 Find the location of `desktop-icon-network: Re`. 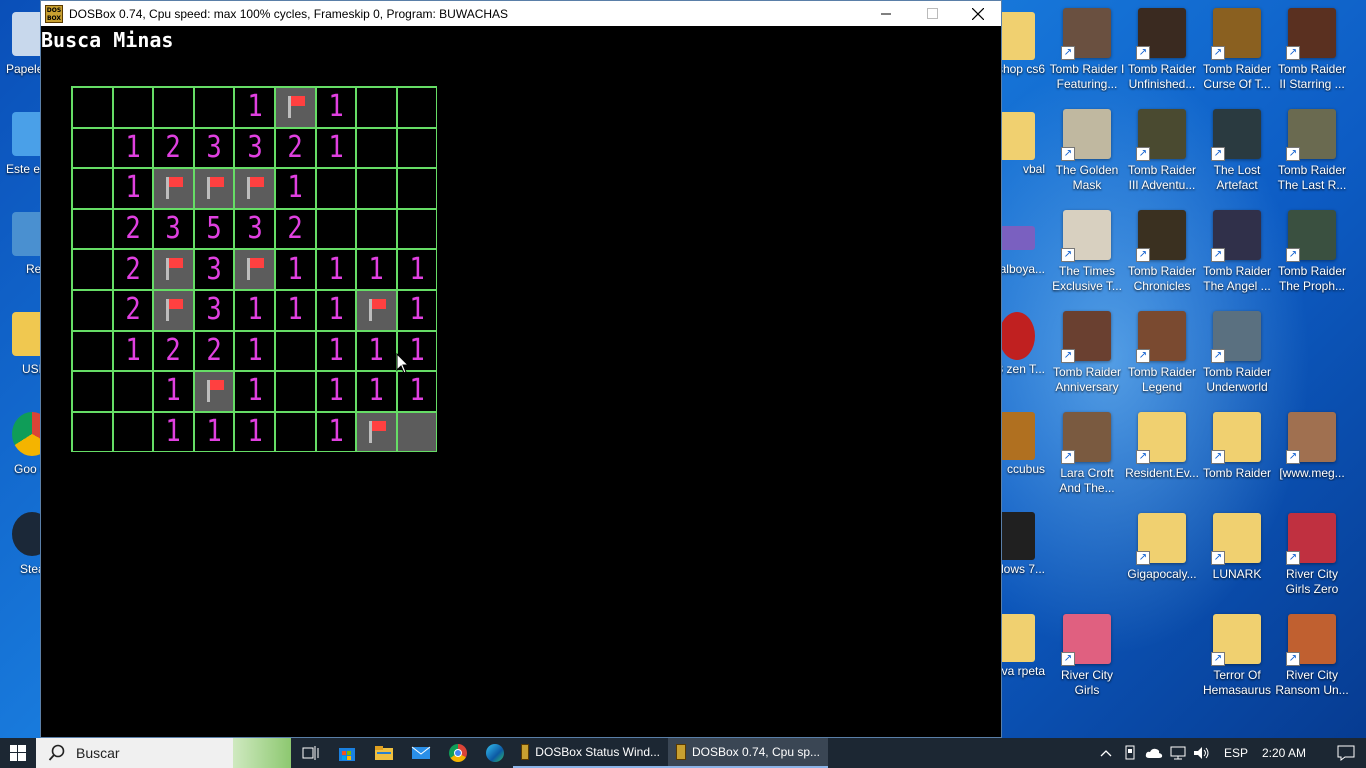

desktop-icon-network: Re is located at coordinates (21, 257).